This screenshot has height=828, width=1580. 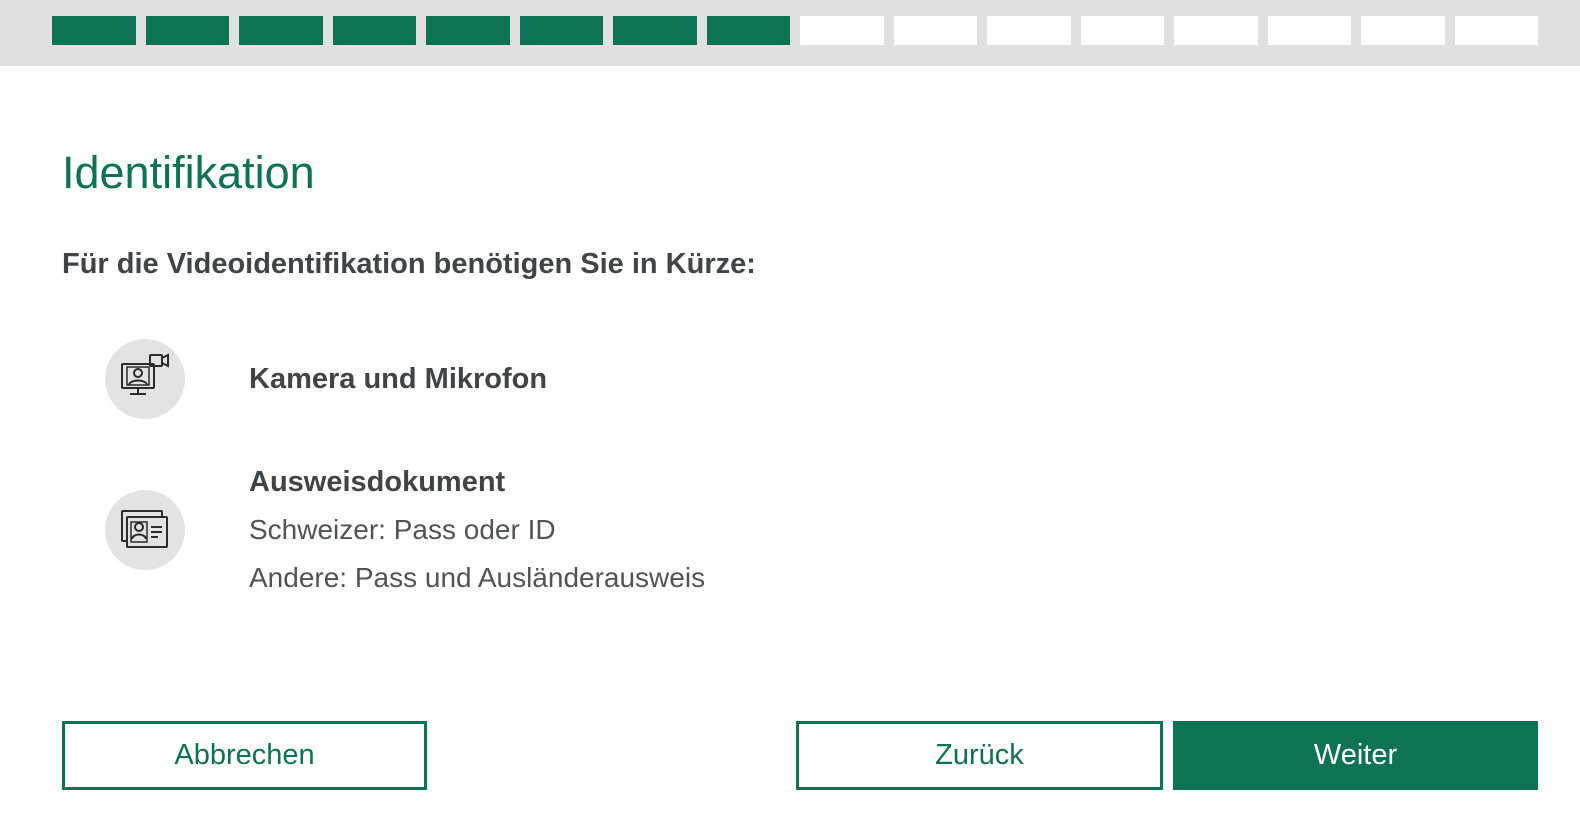 I want to click on progress-bar, so click(x=790, y=33).